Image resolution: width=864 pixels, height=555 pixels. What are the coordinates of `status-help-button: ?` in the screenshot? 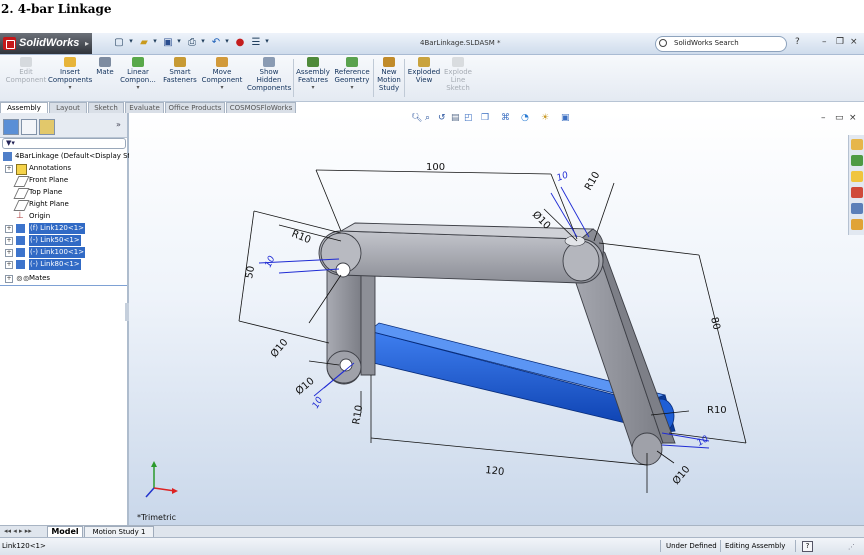 It's located at (807, 546).